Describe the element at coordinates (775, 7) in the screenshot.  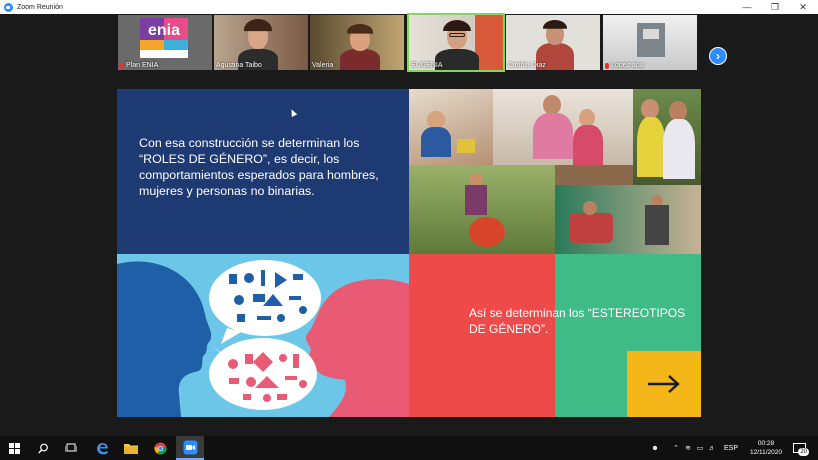
I see `restore-icon: ❐` at that location.